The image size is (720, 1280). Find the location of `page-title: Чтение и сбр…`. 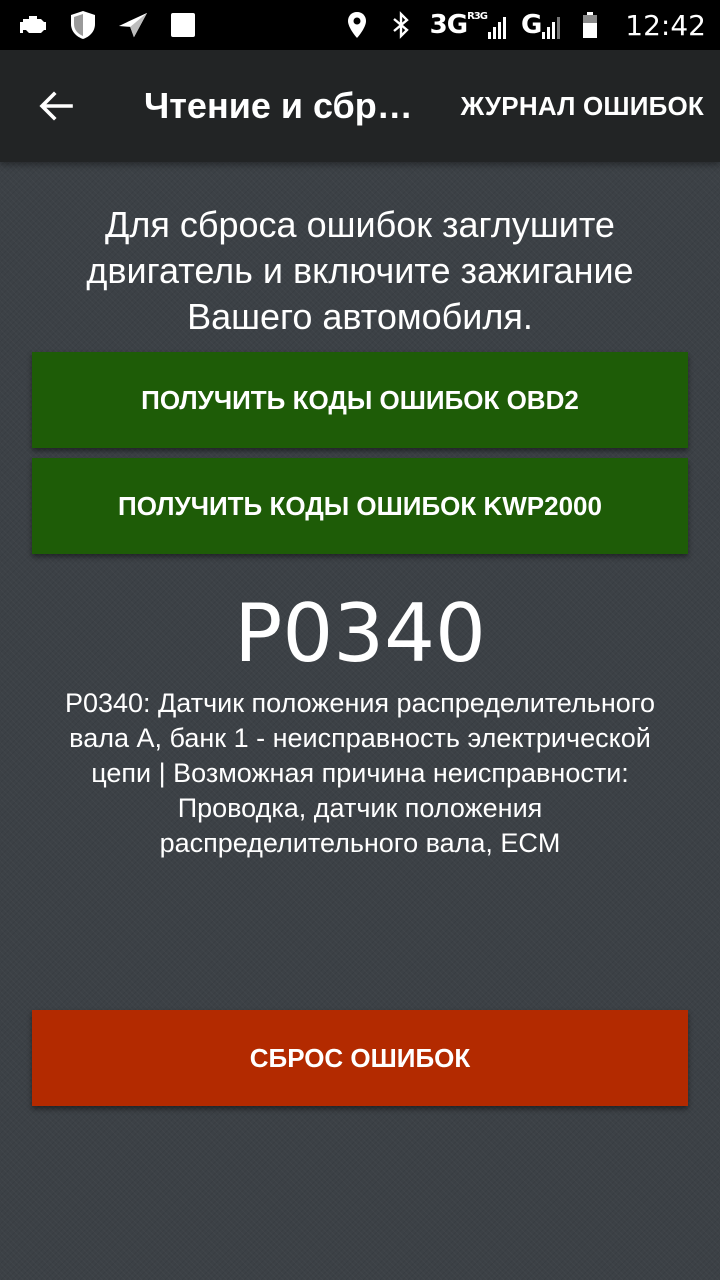

page-title: Чтение и сбр… is located at coordinates (278, 105).